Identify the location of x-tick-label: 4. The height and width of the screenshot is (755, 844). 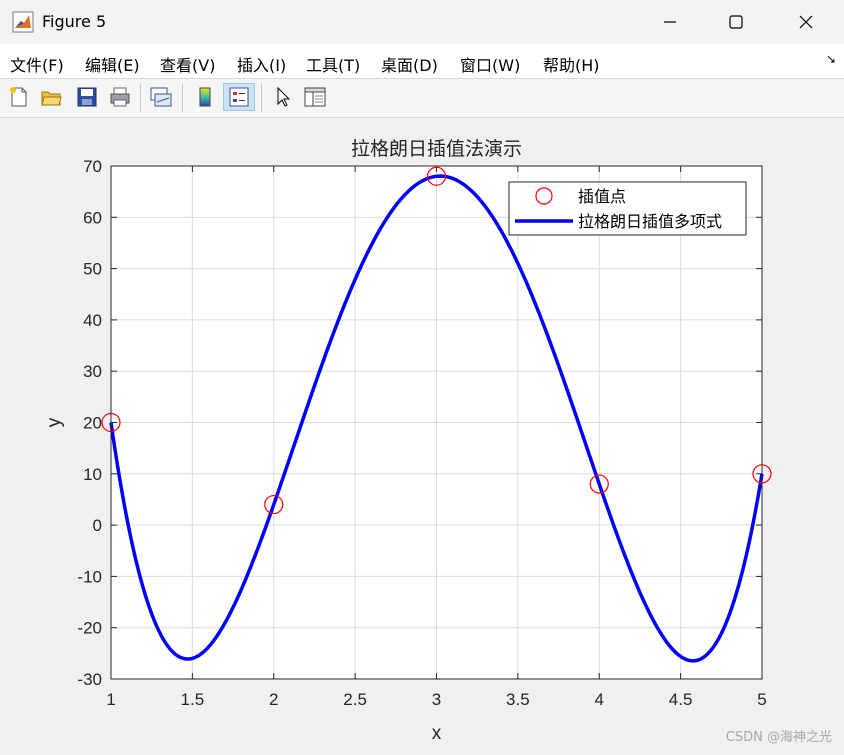
(599, 699).